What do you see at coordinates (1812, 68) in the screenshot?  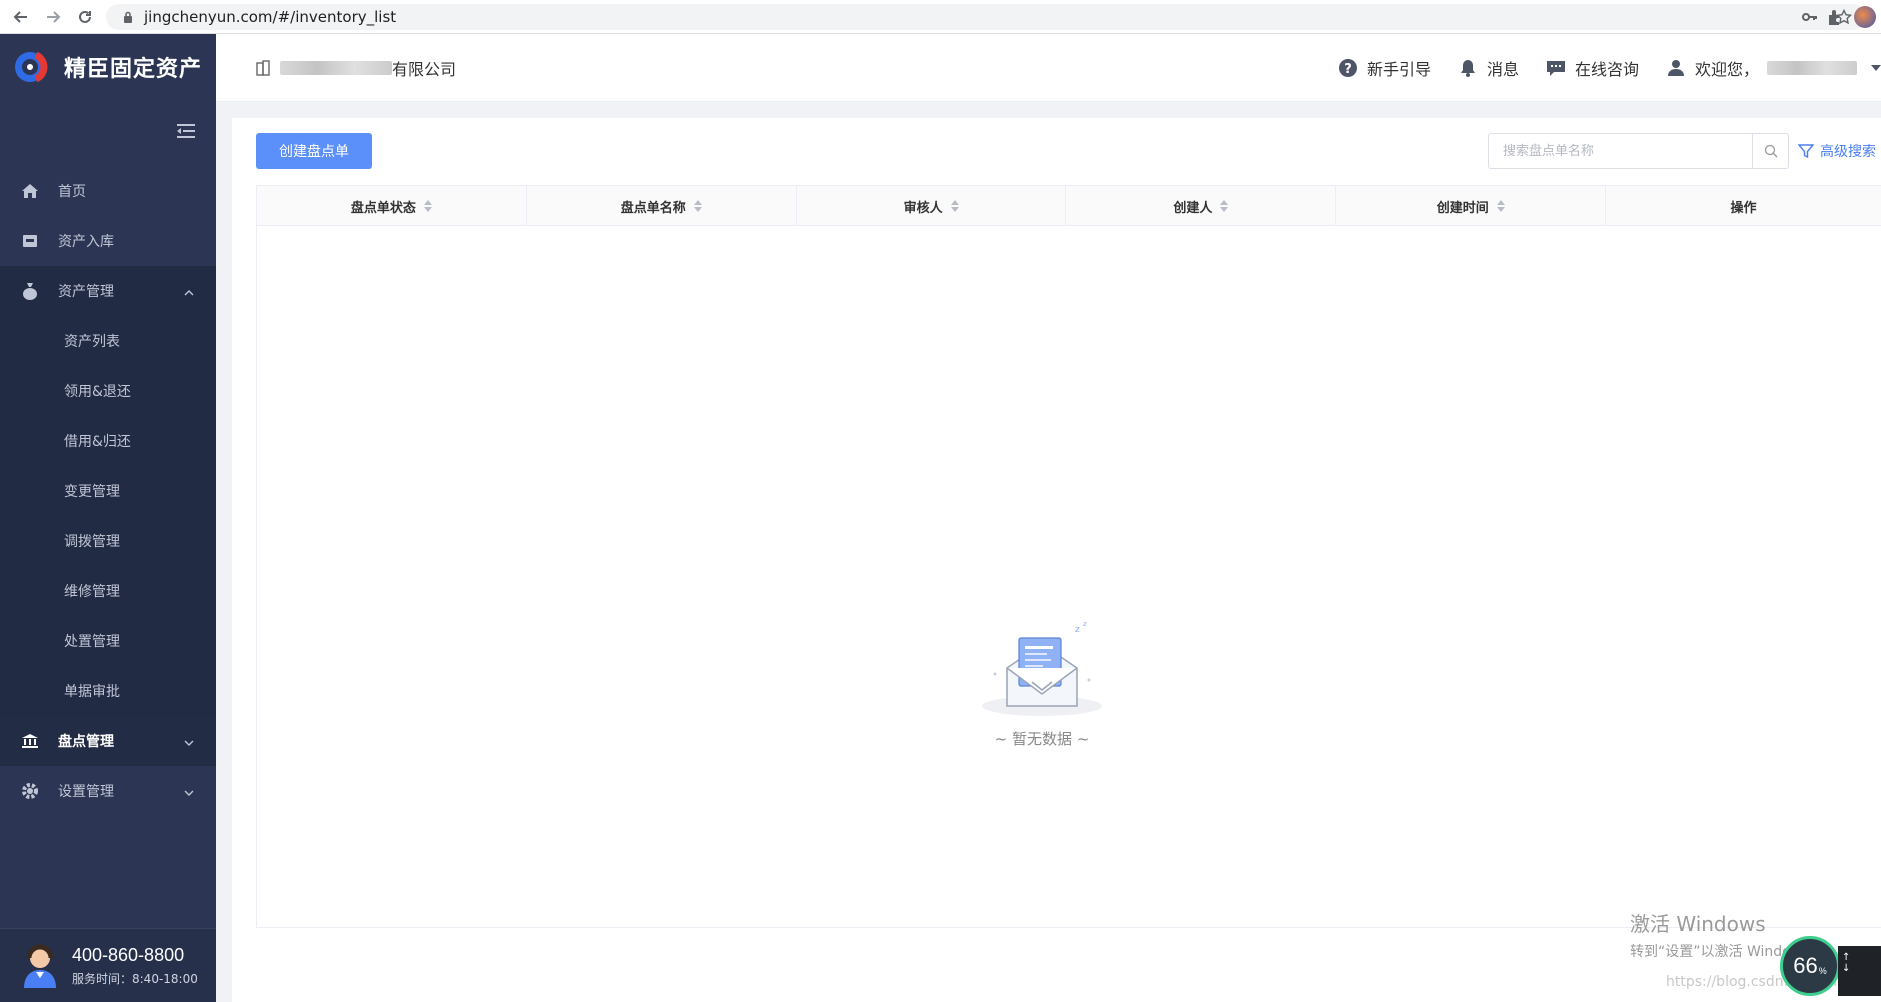 I see `username-redacted` at bounding box center [1812, 68].